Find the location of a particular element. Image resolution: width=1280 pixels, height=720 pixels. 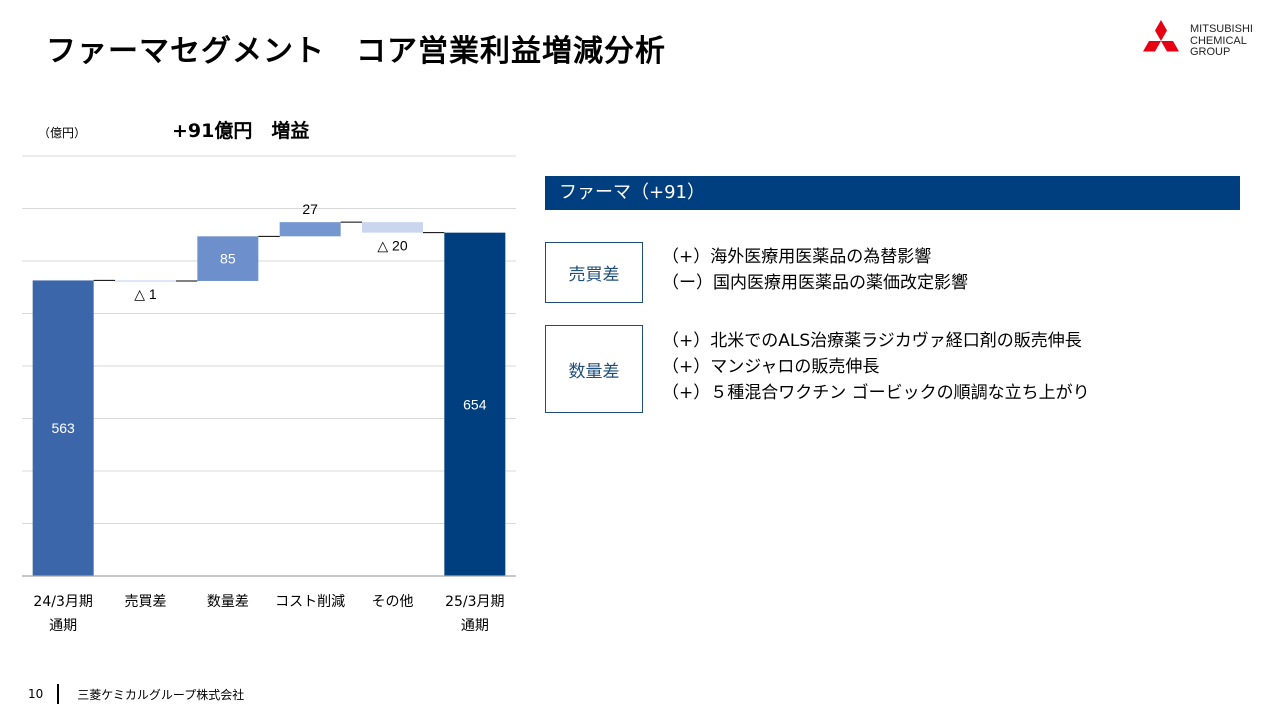

x-tick-label: 売買差 is located at coordinates (145, 602).